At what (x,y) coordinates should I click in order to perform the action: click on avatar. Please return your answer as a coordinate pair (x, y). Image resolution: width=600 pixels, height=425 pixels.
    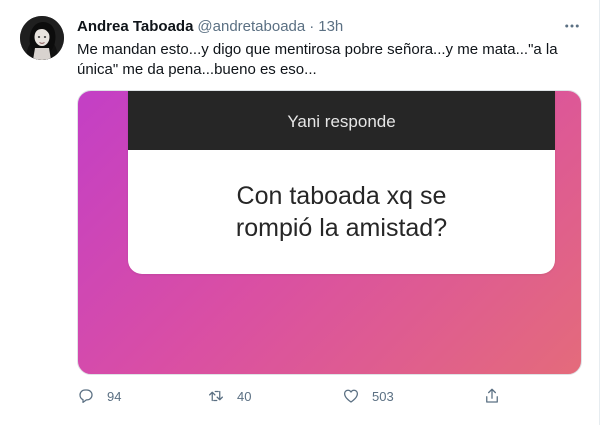
    Looking at the image, I should click on (42, 38).